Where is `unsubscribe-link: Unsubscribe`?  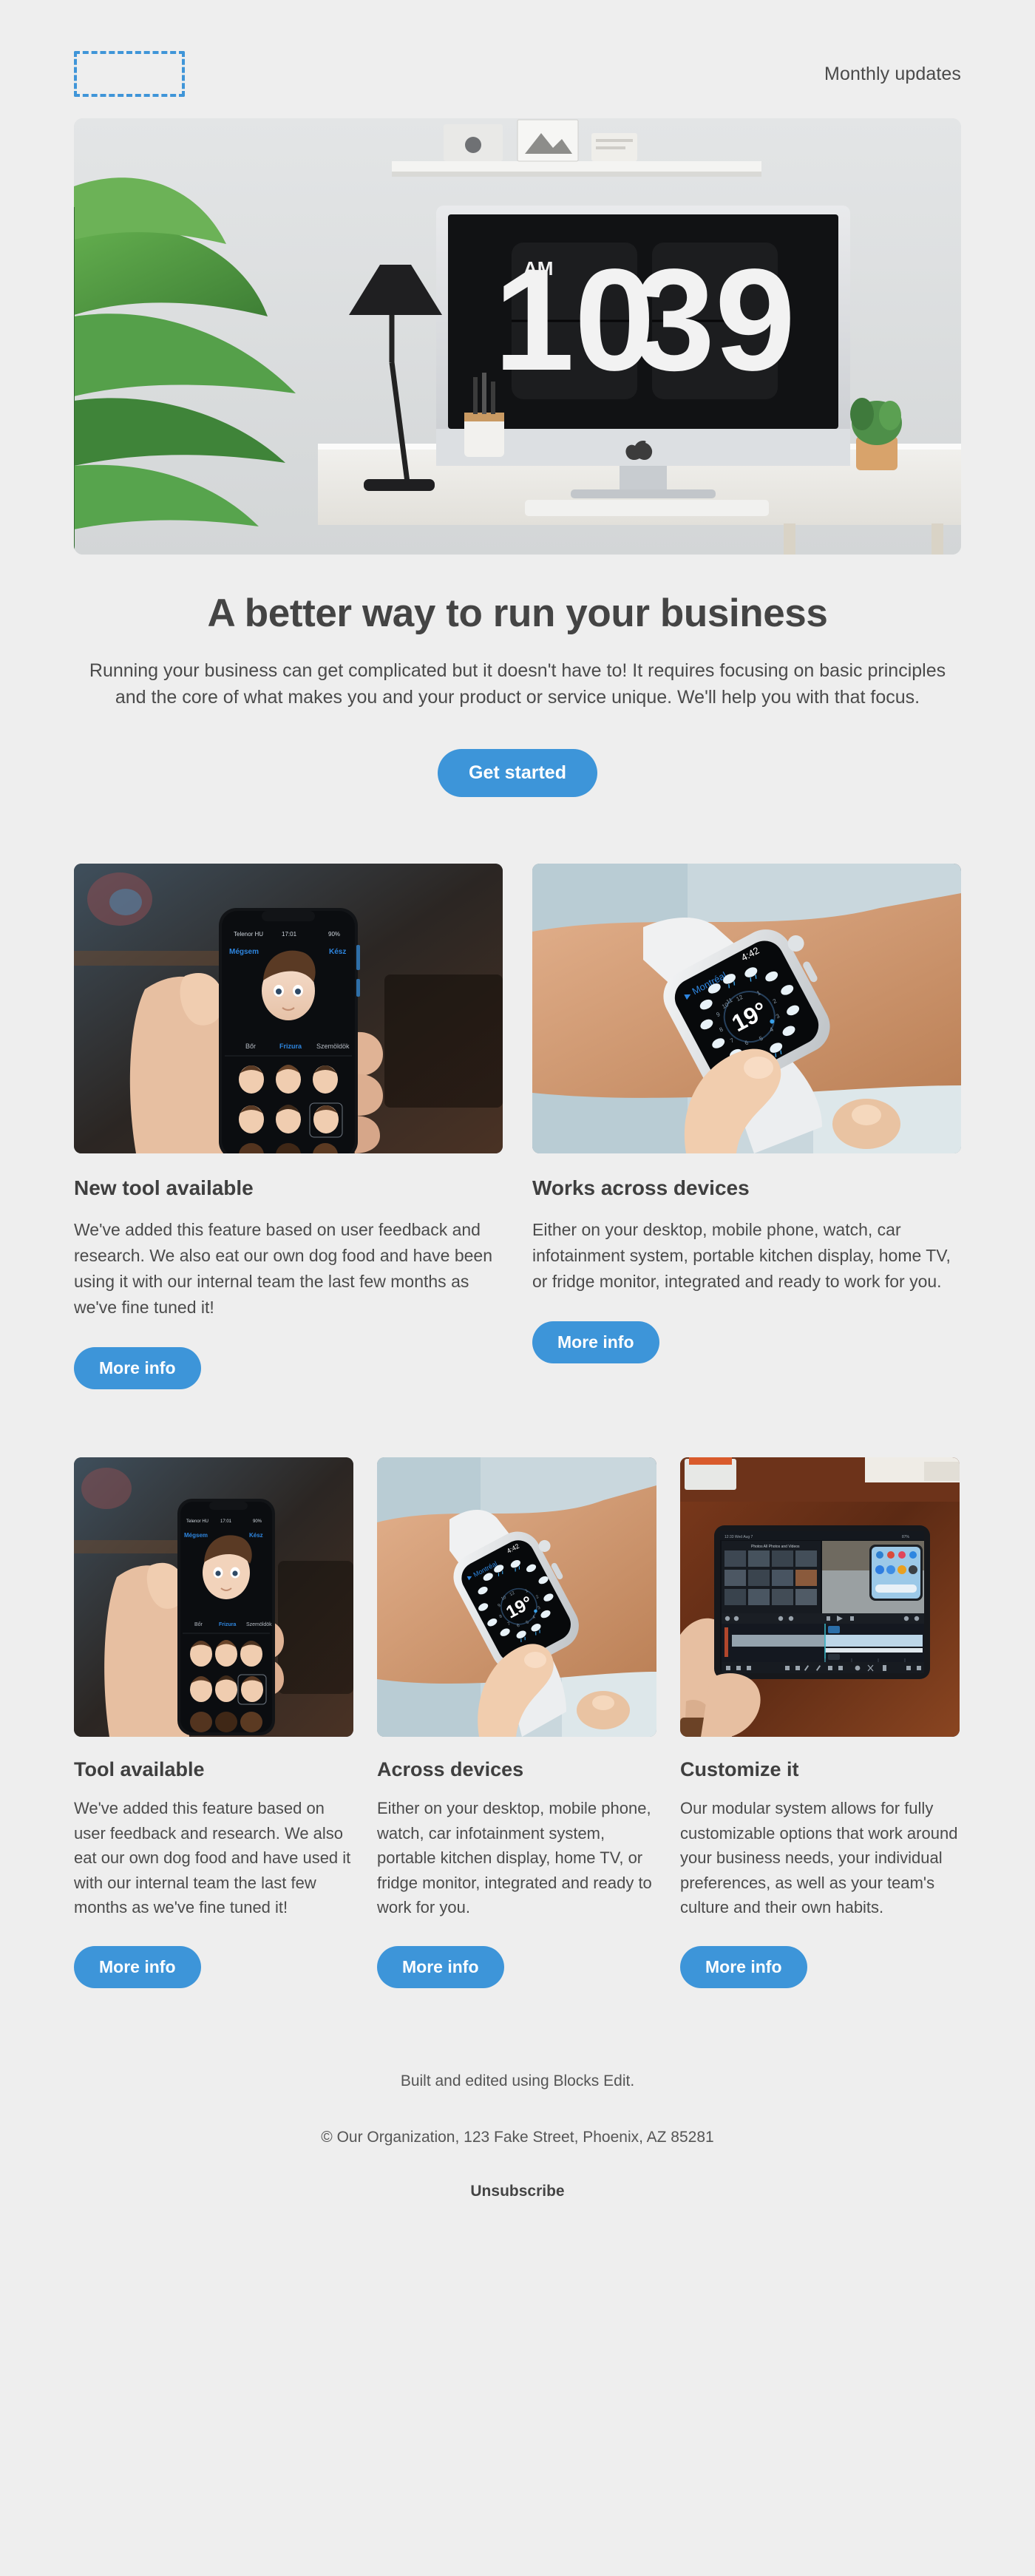 unsubscribe-link: Unsubscribe is located at coordinates (517, 2191).